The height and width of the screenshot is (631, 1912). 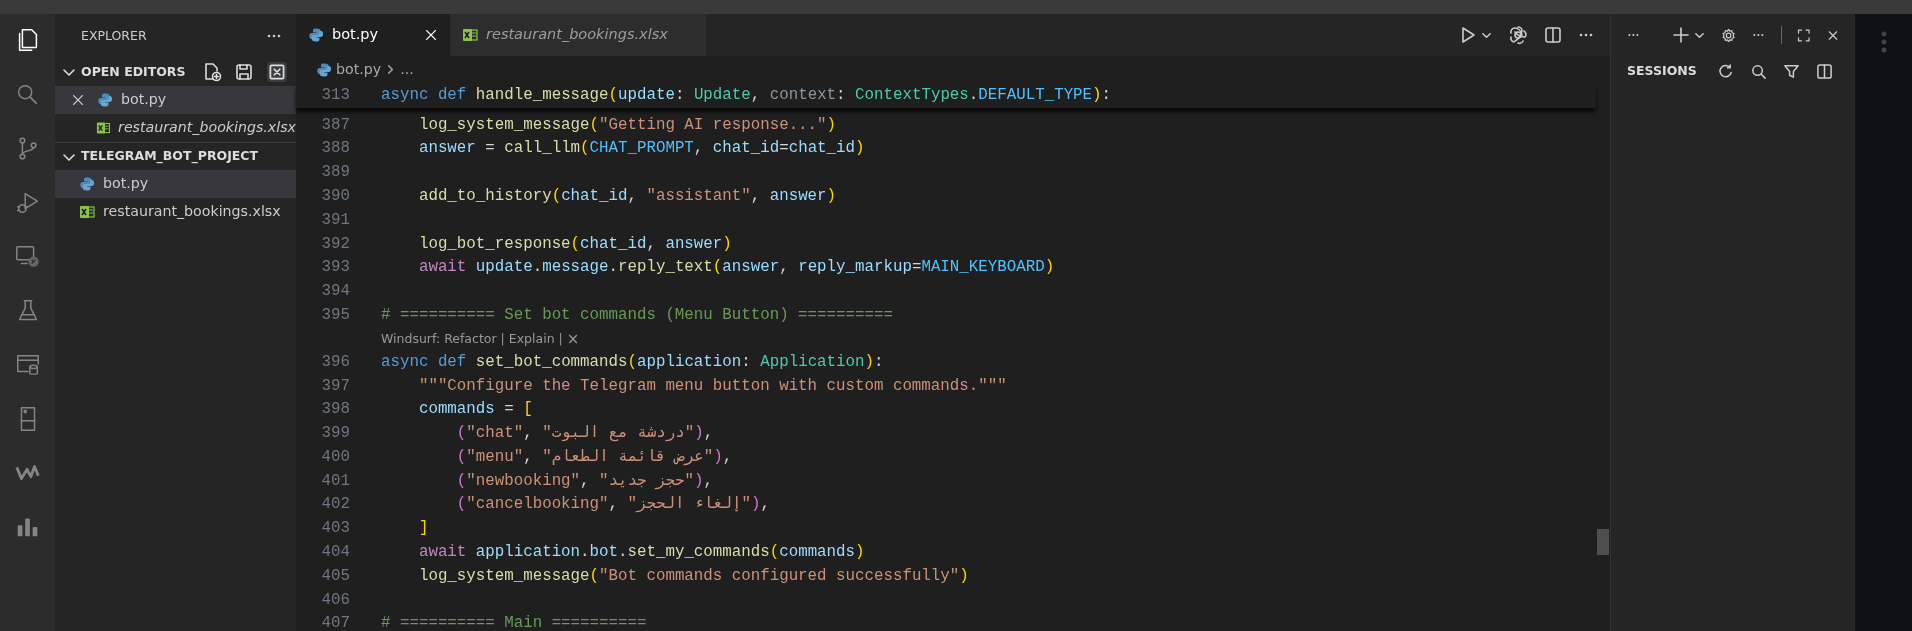 What do you see at coordinates (1791, 71) in the screenshot?
I see `filter-icon` at bounding box center [1791, 71].